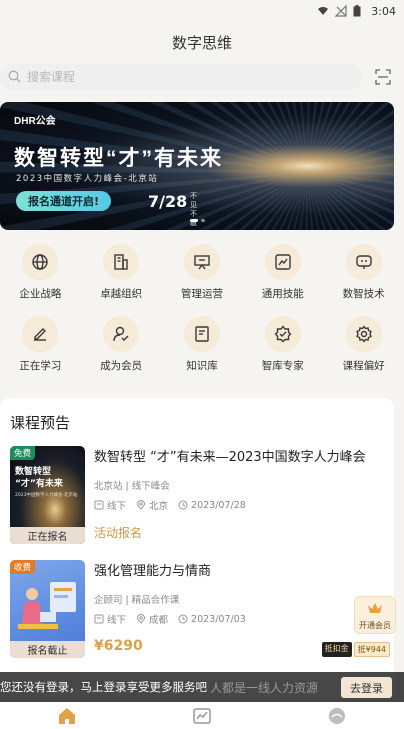 Image resolution: width=404 pixels, height=729 pixels. I want to click on vip-crown-icon, so click(375, 608).